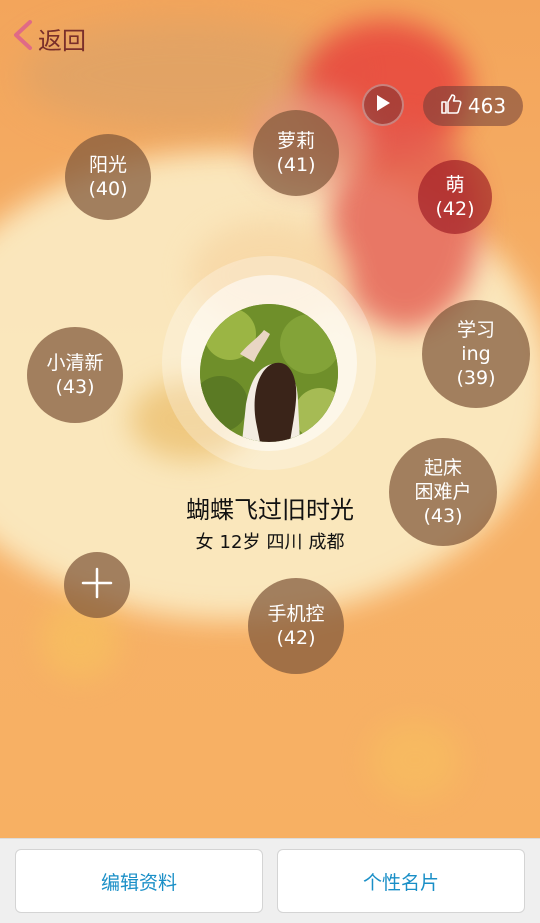  Describe the element at coordinates (296, 614) in the screenshot. I see `tag-label: 手机控` at that location.